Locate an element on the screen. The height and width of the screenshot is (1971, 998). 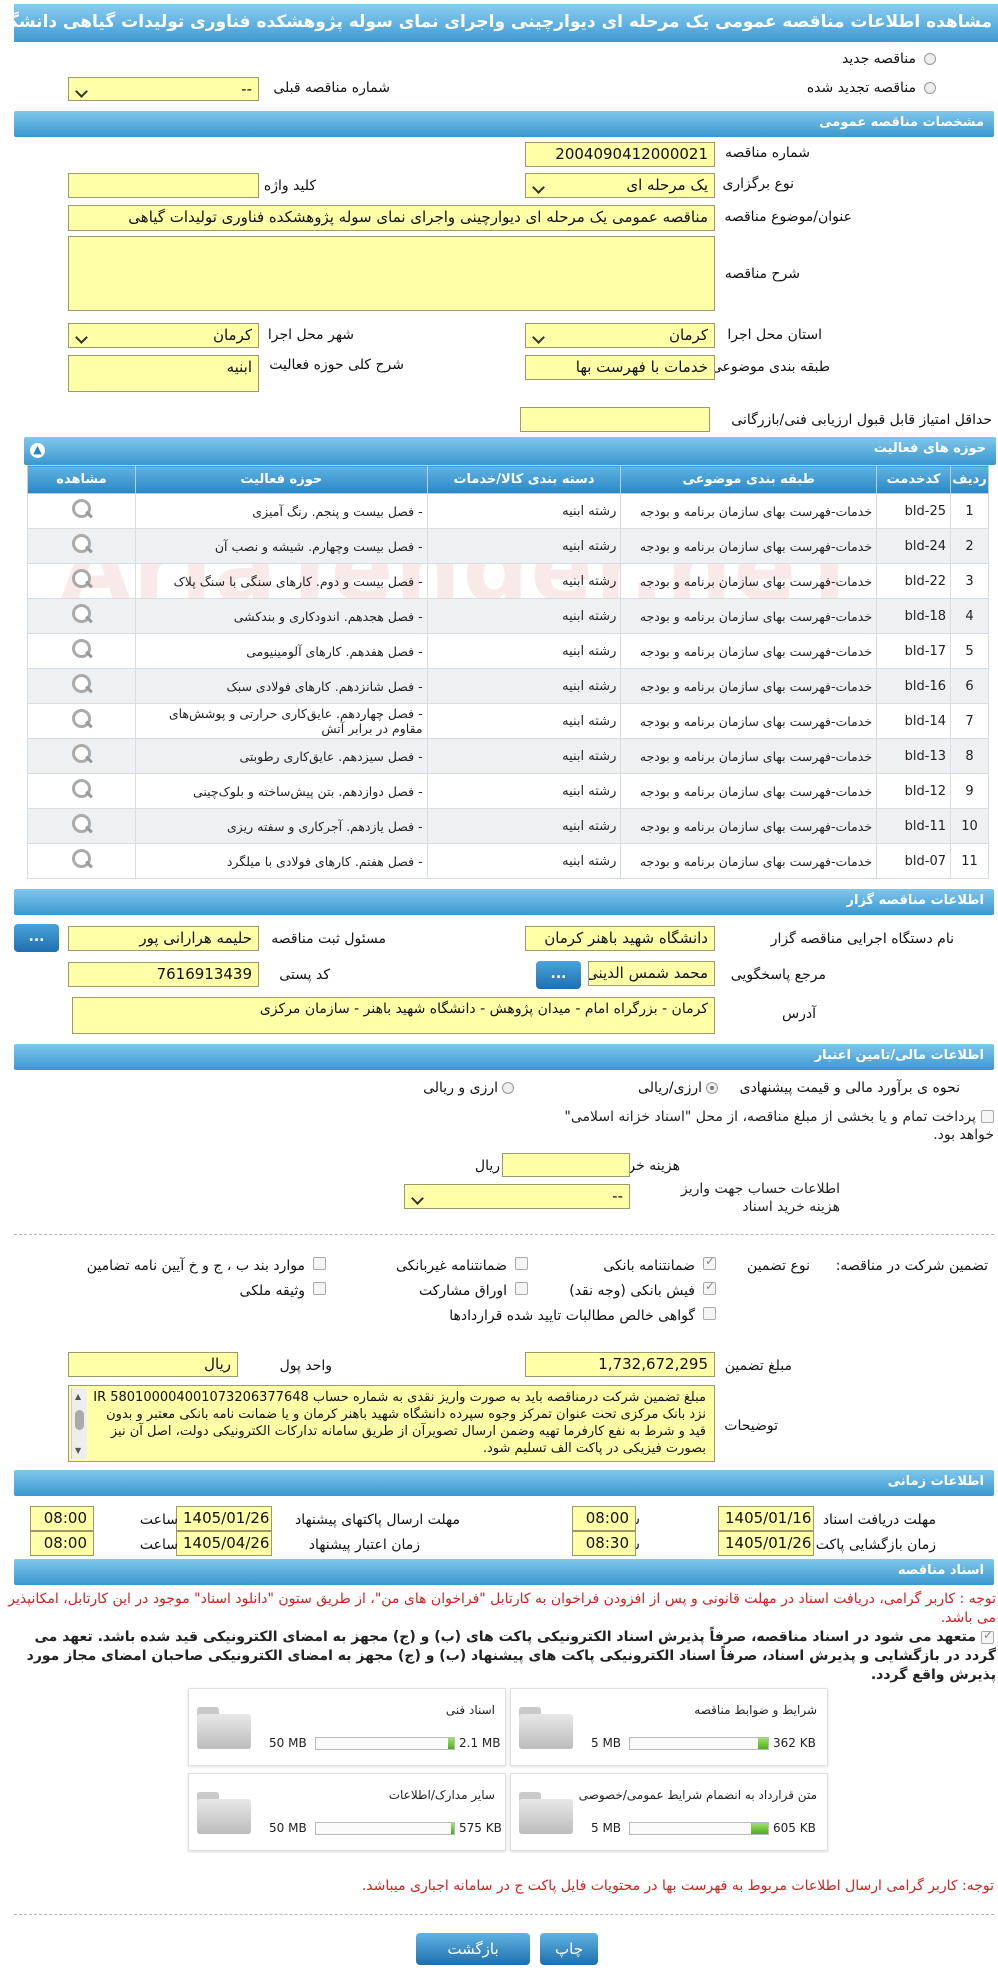
scope-label: شرح کلی حوزه فعالیت is located at coordinates (336, 365).